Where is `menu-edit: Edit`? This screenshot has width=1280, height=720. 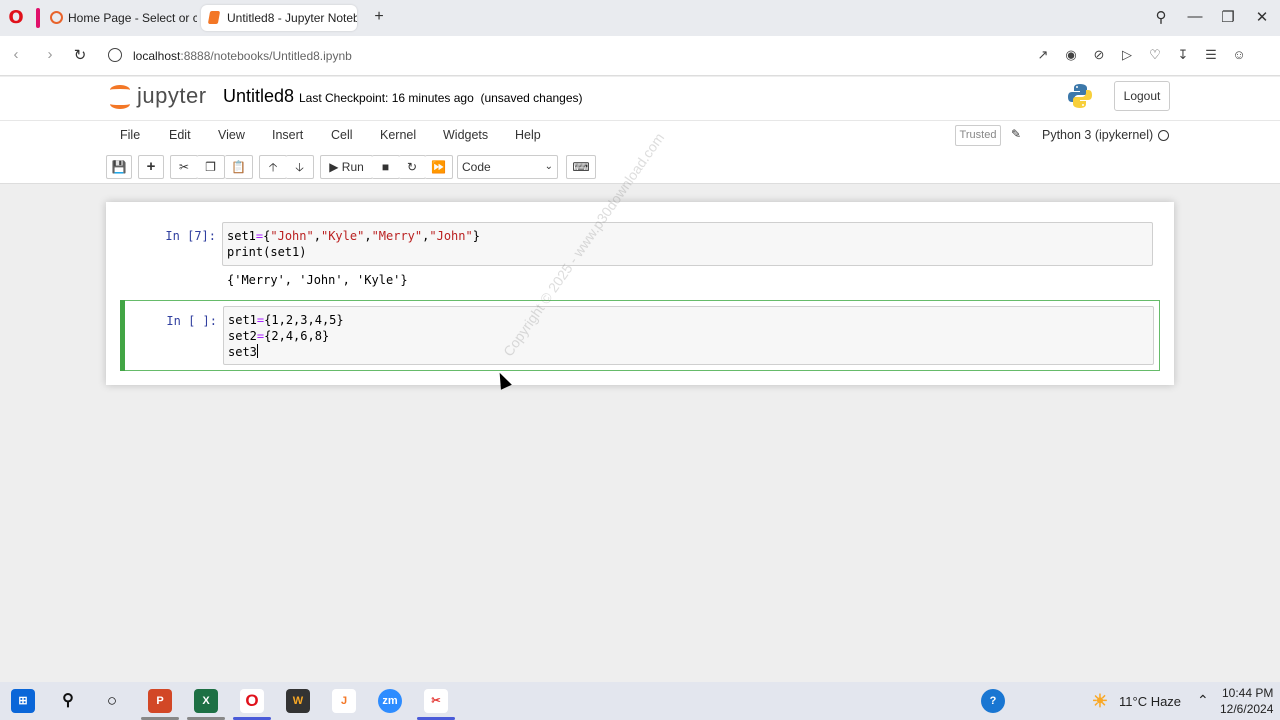
menu-edit: Edit is located at coordinates (180, 135).